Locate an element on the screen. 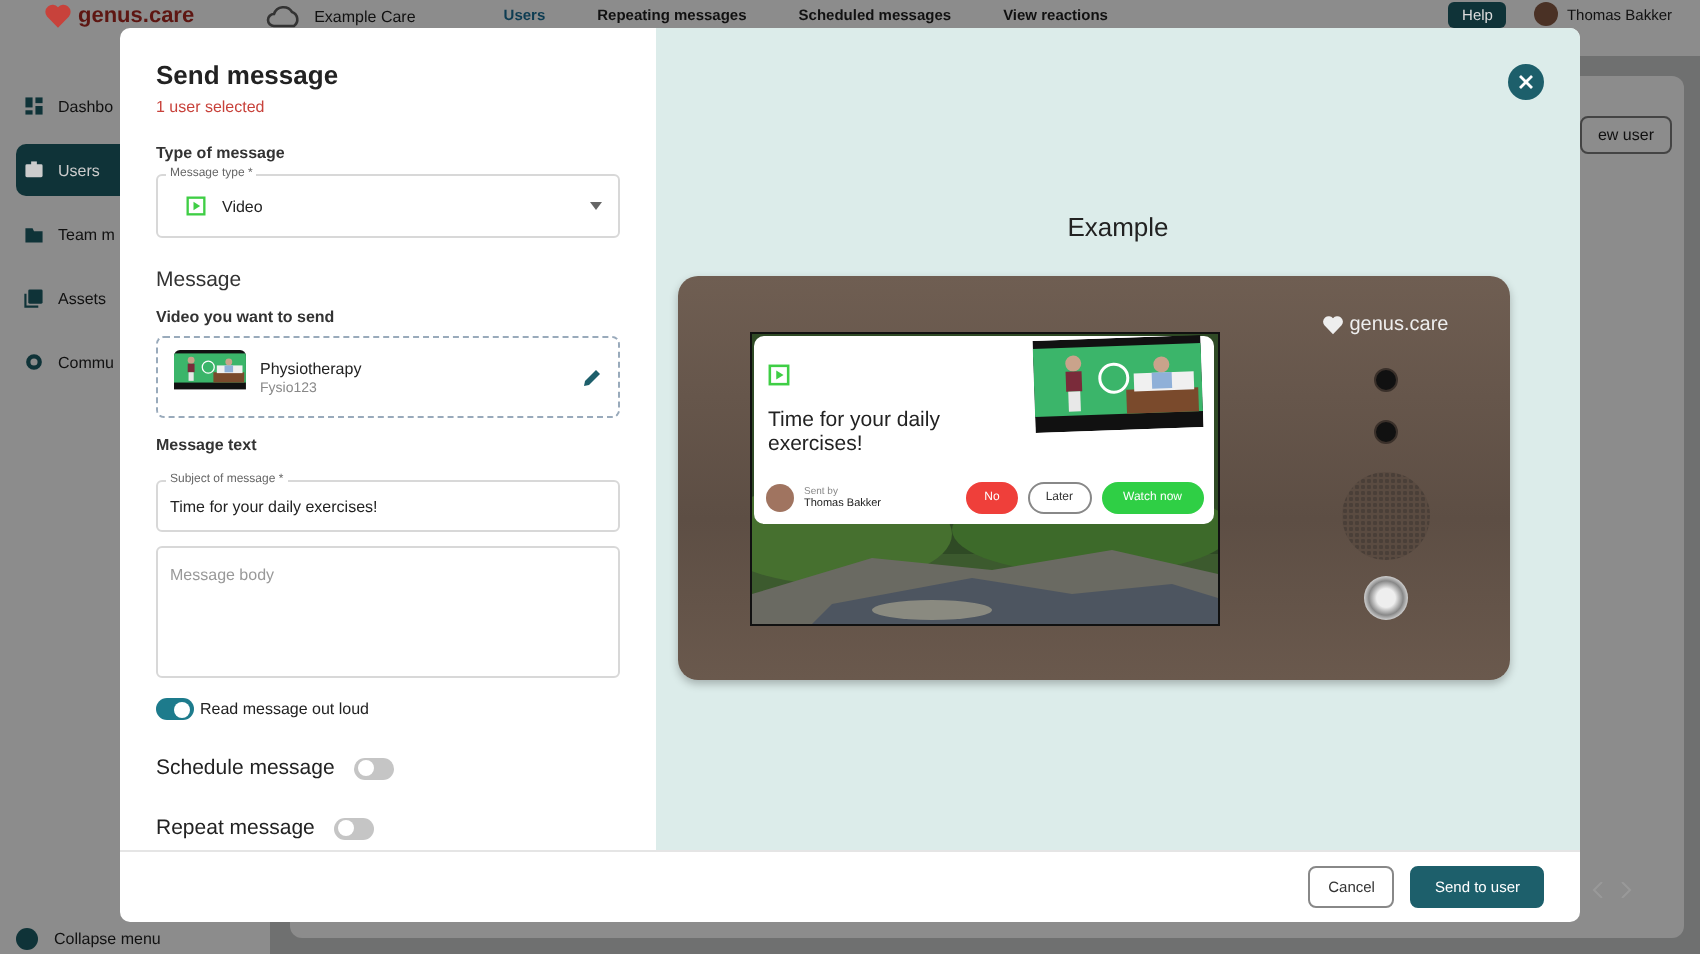  brand-text: genus.care is located at coordinates (1399, 325).